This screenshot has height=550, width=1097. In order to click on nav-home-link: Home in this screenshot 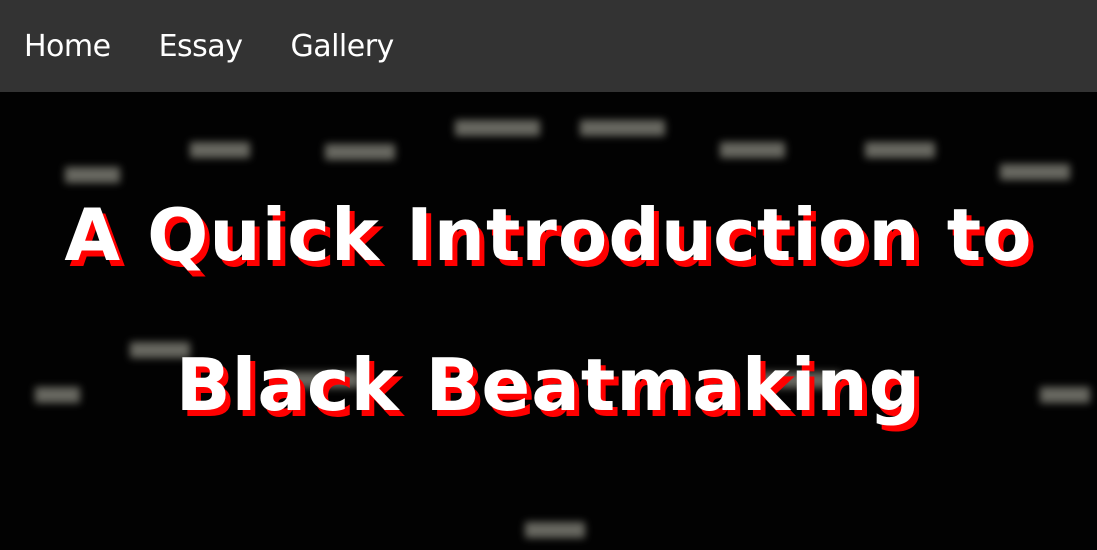, I will do `click(67, 46)`.